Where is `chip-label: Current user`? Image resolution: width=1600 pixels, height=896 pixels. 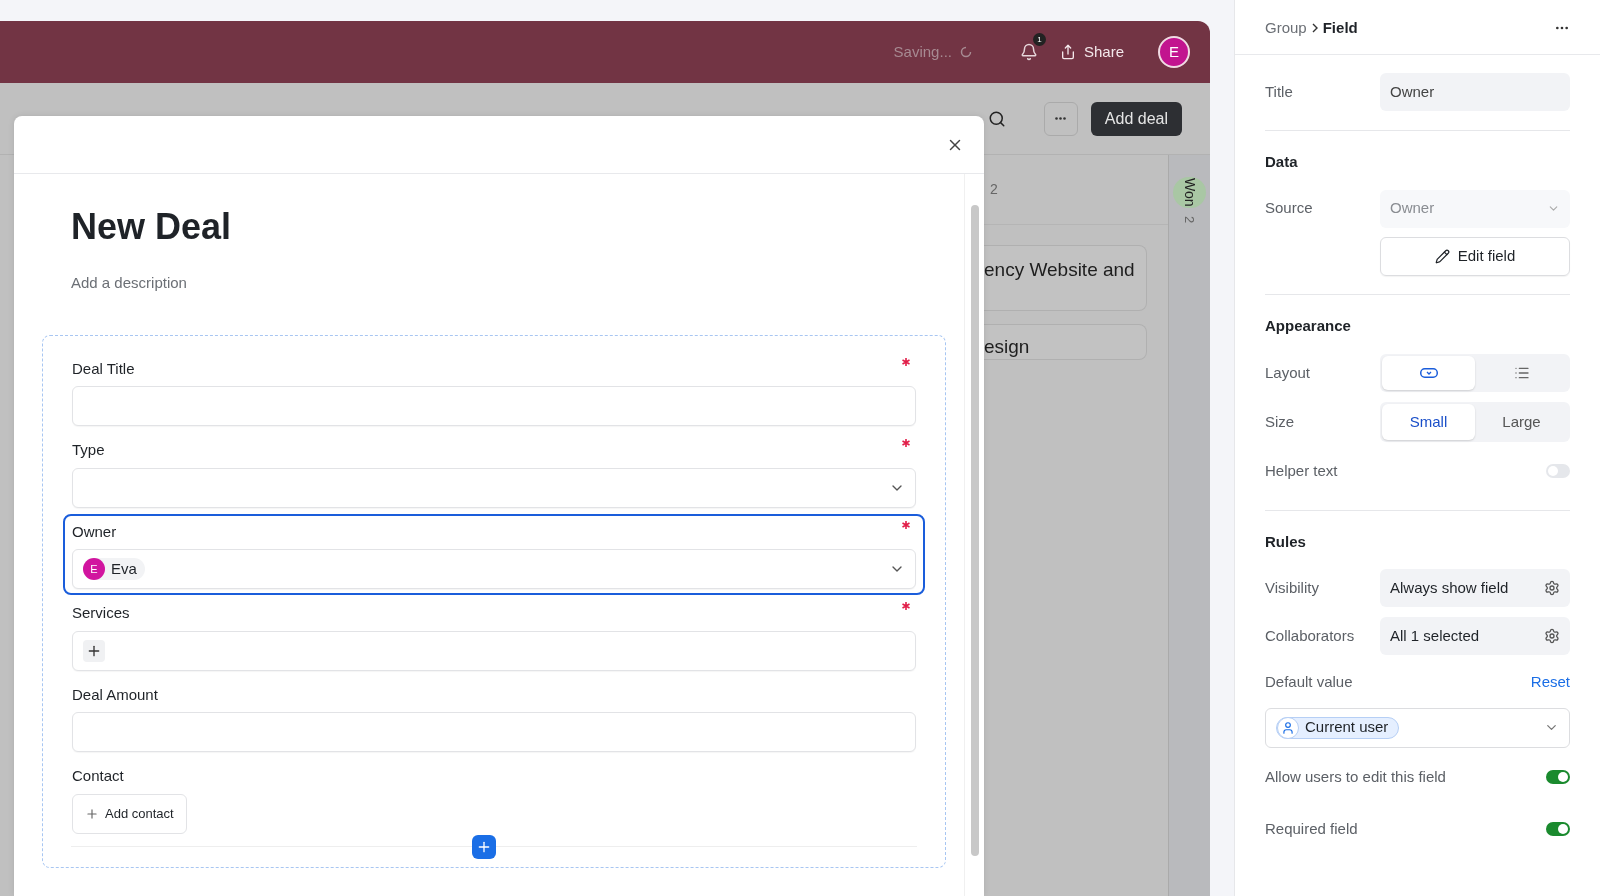
chip-label: Current user is located at coordinates (1347, 727).